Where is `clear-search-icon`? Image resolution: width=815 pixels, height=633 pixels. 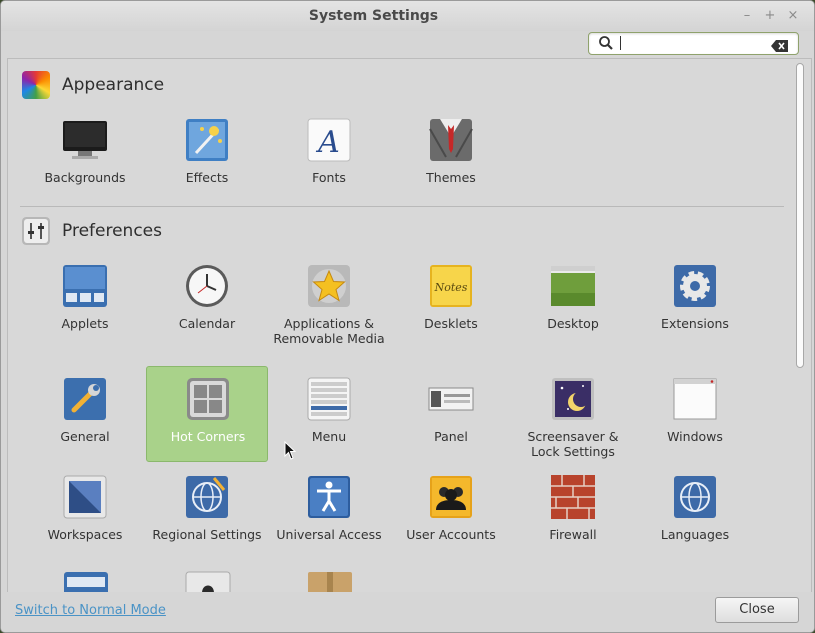
clear-search-icon is located at coordinates (780, 46).